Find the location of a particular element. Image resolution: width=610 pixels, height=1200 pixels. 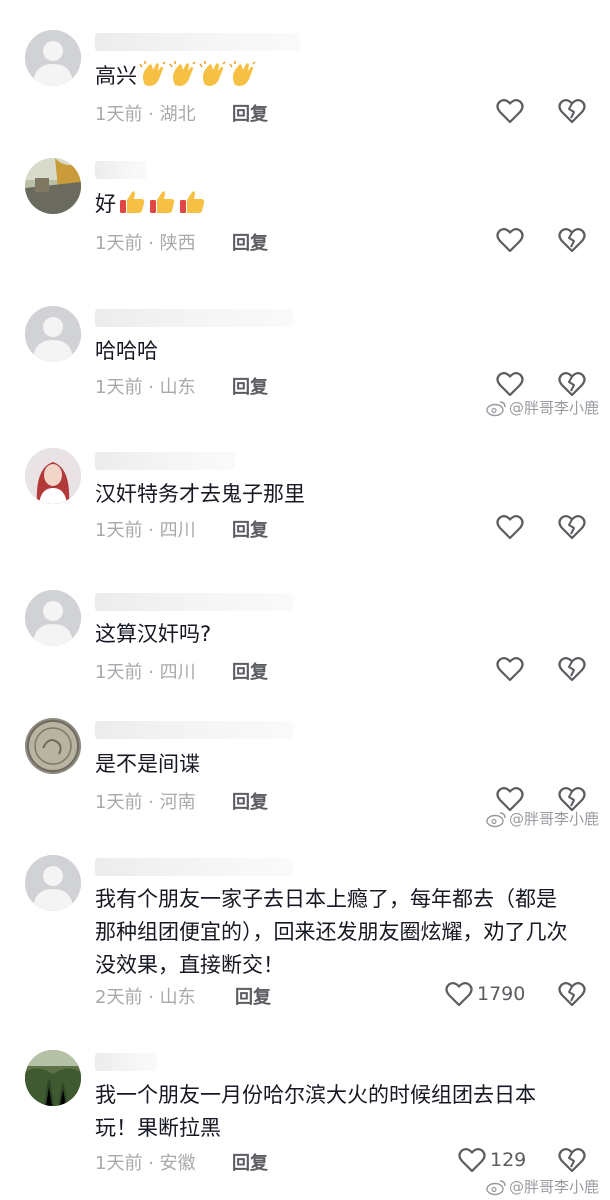

like-button: 129 is located at coordinates (492, 1160).